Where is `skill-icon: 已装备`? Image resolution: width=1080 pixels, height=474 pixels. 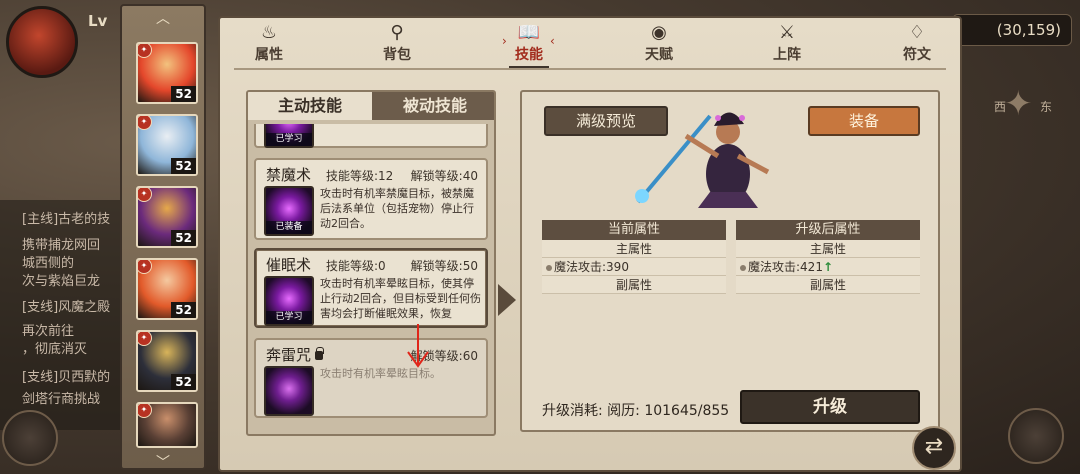 skill-icon: 已装备 is located at coordinates (289, 211).